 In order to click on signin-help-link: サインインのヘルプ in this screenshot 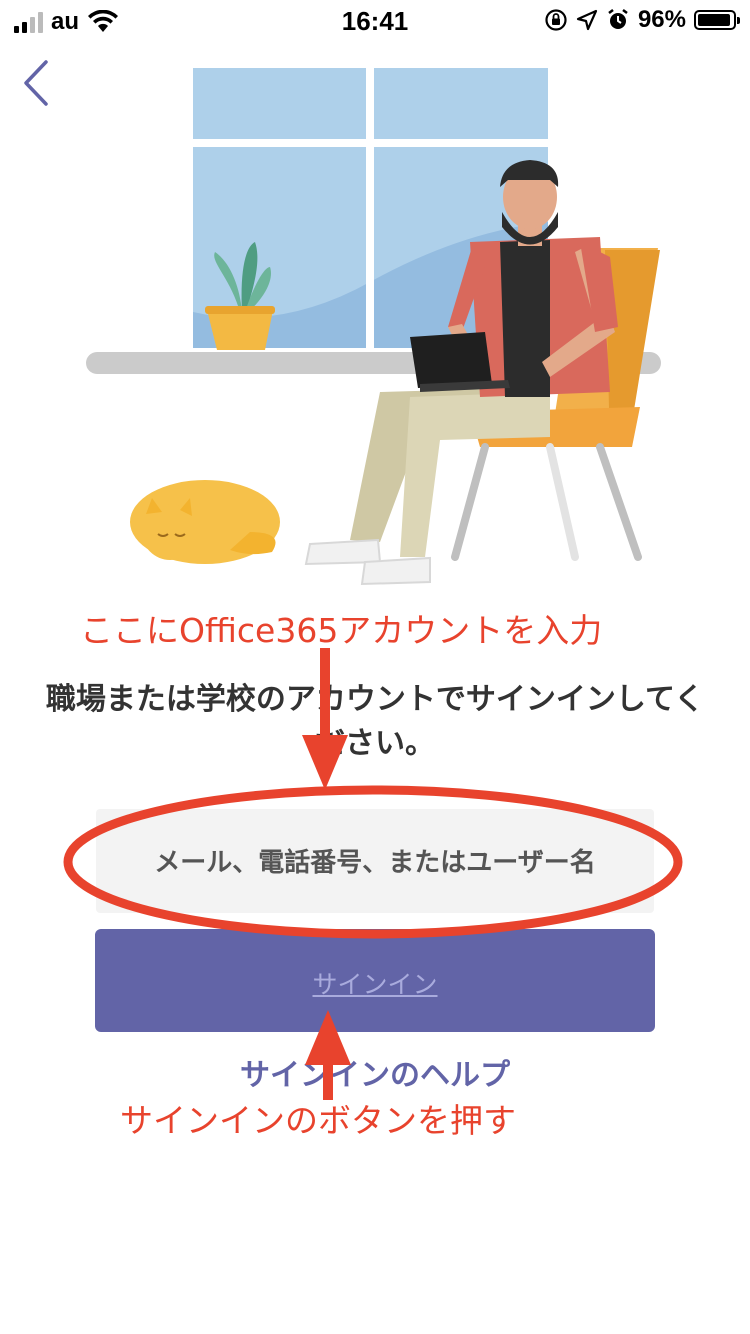, I will do `click(375, 1072)`.